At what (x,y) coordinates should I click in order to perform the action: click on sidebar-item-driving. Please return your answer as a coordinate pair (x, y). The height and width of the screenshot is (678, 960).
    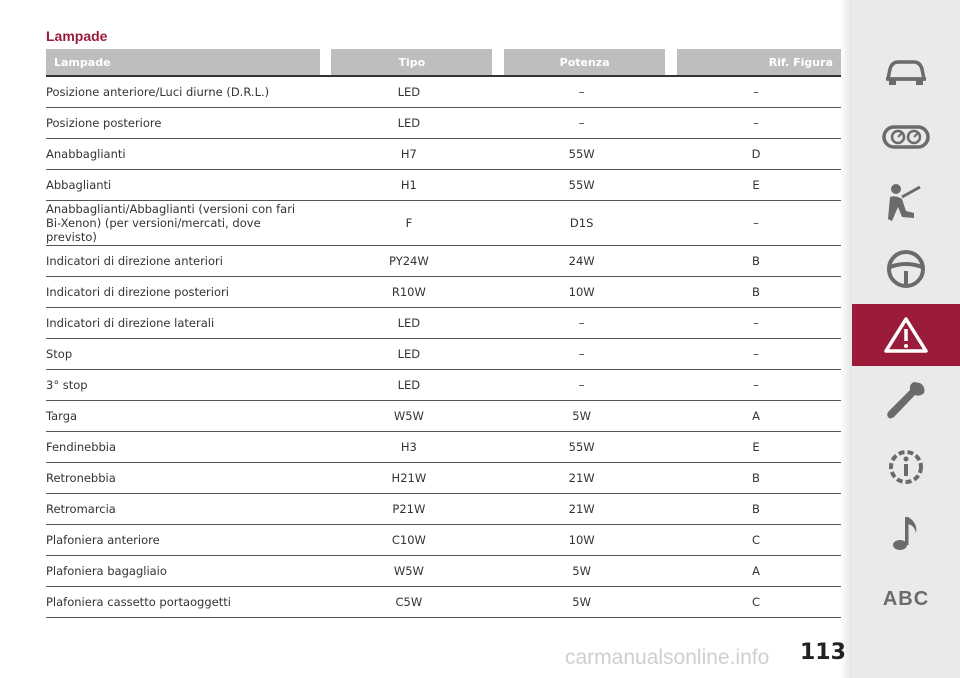
    Looking at the image, I should click on (906, 269).